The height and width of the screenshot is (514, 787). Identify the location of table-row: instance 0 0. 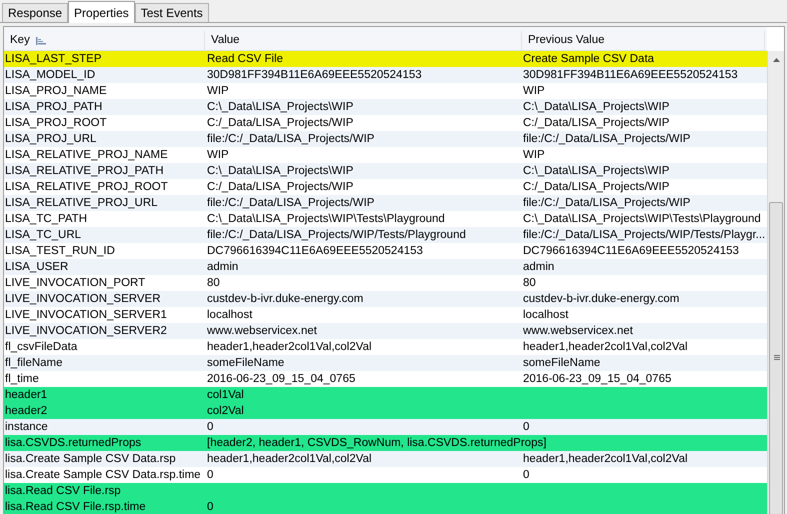
(385, 427).